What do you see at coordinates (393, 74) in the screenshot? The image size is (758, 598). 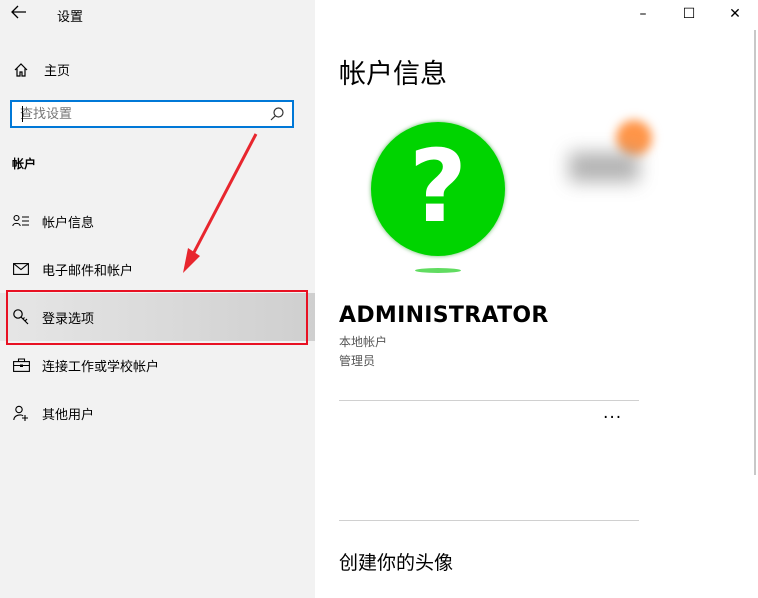 I see `page-title: 帐户信息` at bounding box center [393, 74].